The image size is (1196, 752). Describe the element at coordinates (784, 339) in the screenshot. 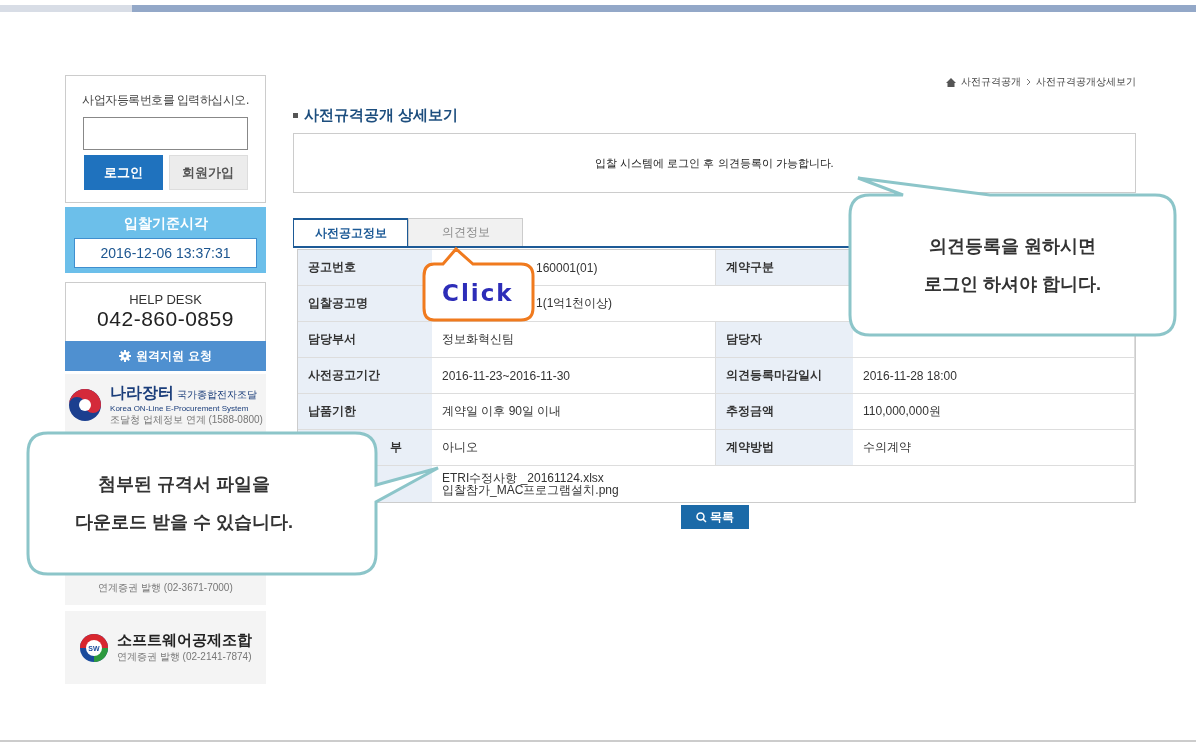

I see `table-header-cell: 담당자` at that location.